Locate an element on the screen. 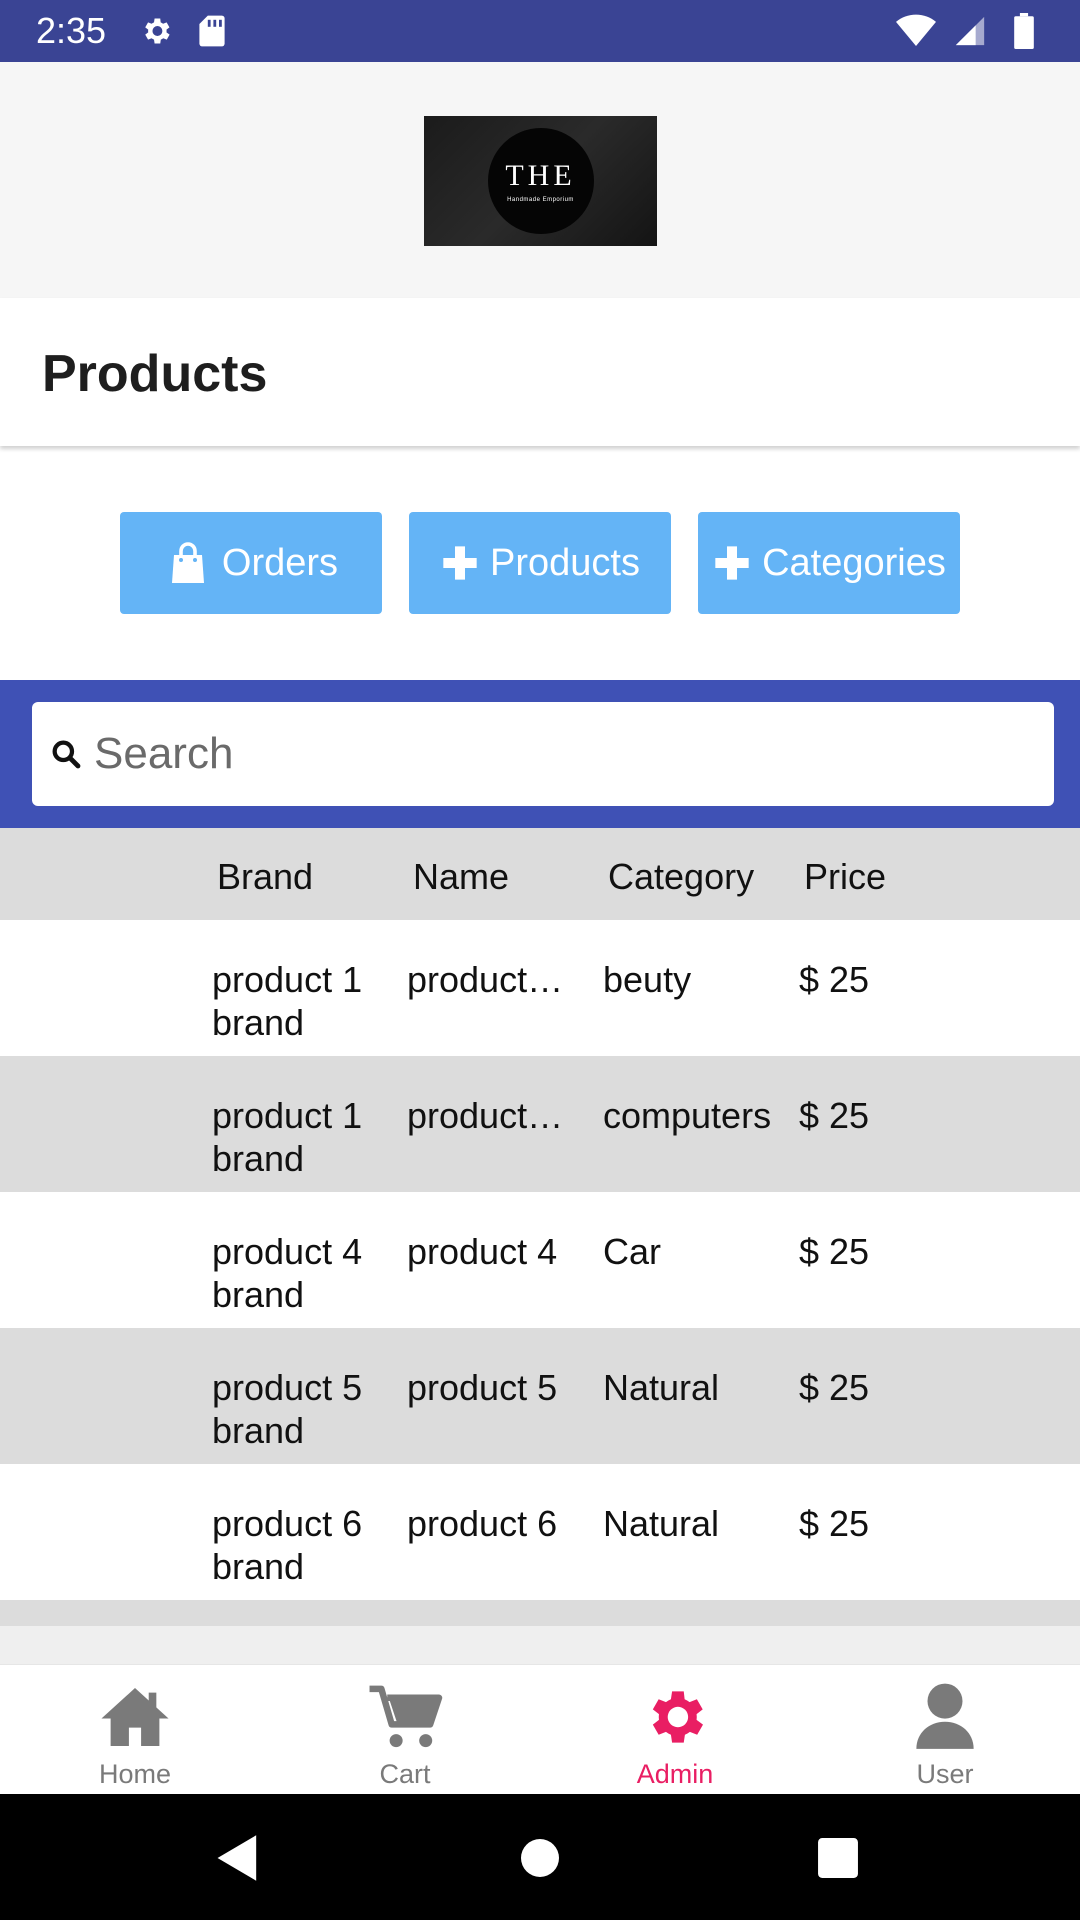 Image resolution: width=1080 pixels, height=1920 pixels. orders-button: Orders is located at coordinates (251, 563).